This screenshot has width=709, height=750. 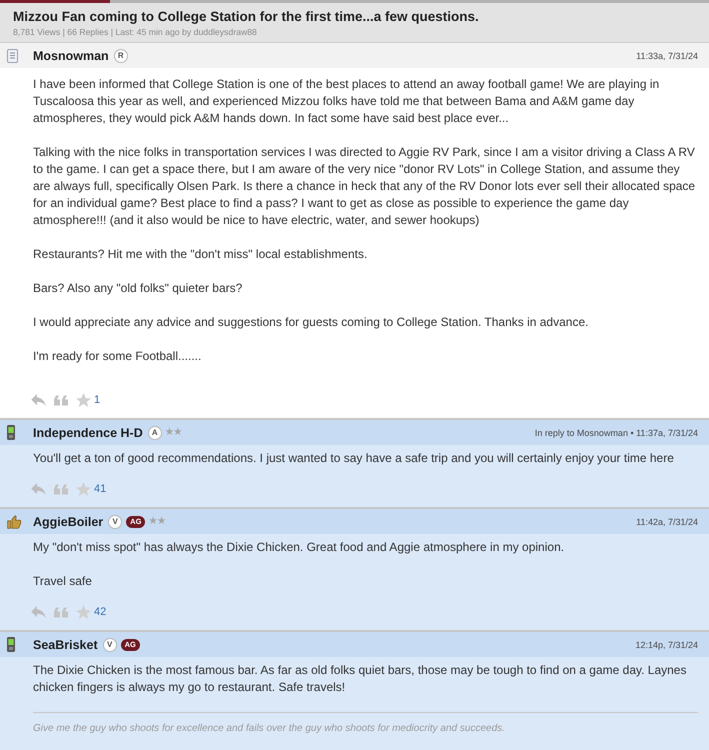 What do you see at coordinates (100, 612) in the screenshot?
I see `like-count: 42` at bounding box center [100, 612].